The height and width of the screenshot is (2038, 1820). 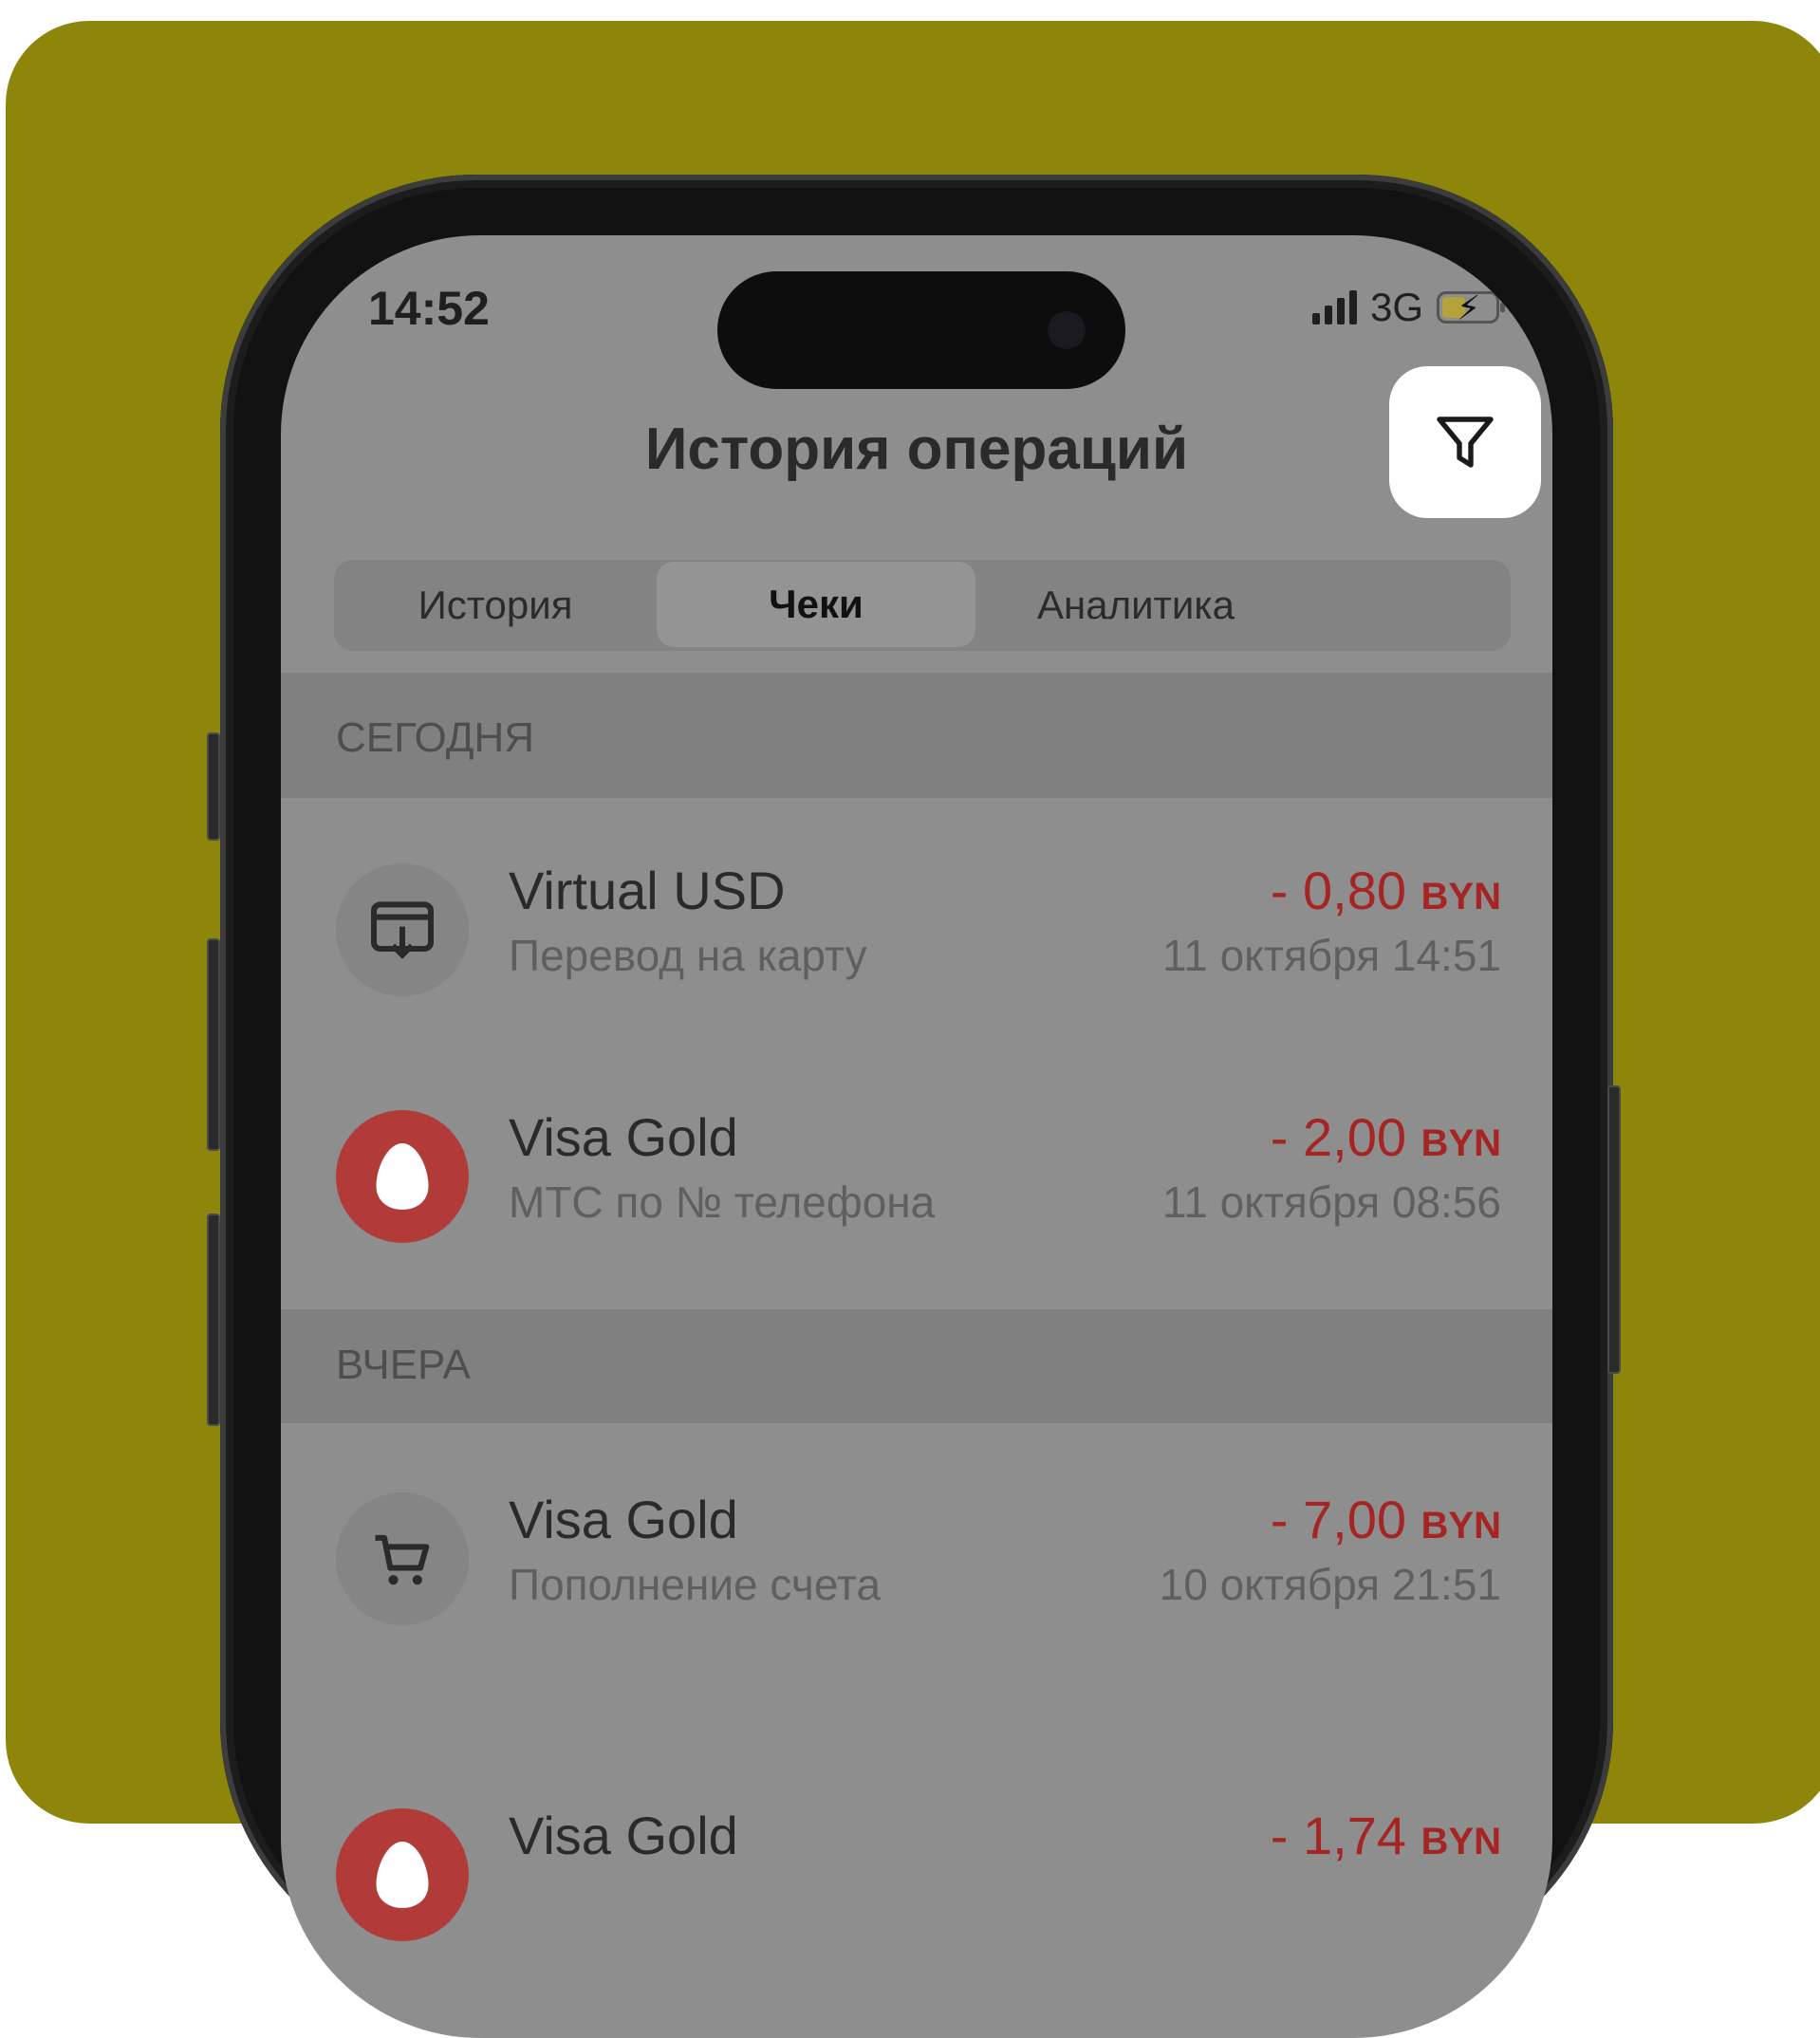 I want to click on tab-label: Чеки, so click(x=816, y=604).